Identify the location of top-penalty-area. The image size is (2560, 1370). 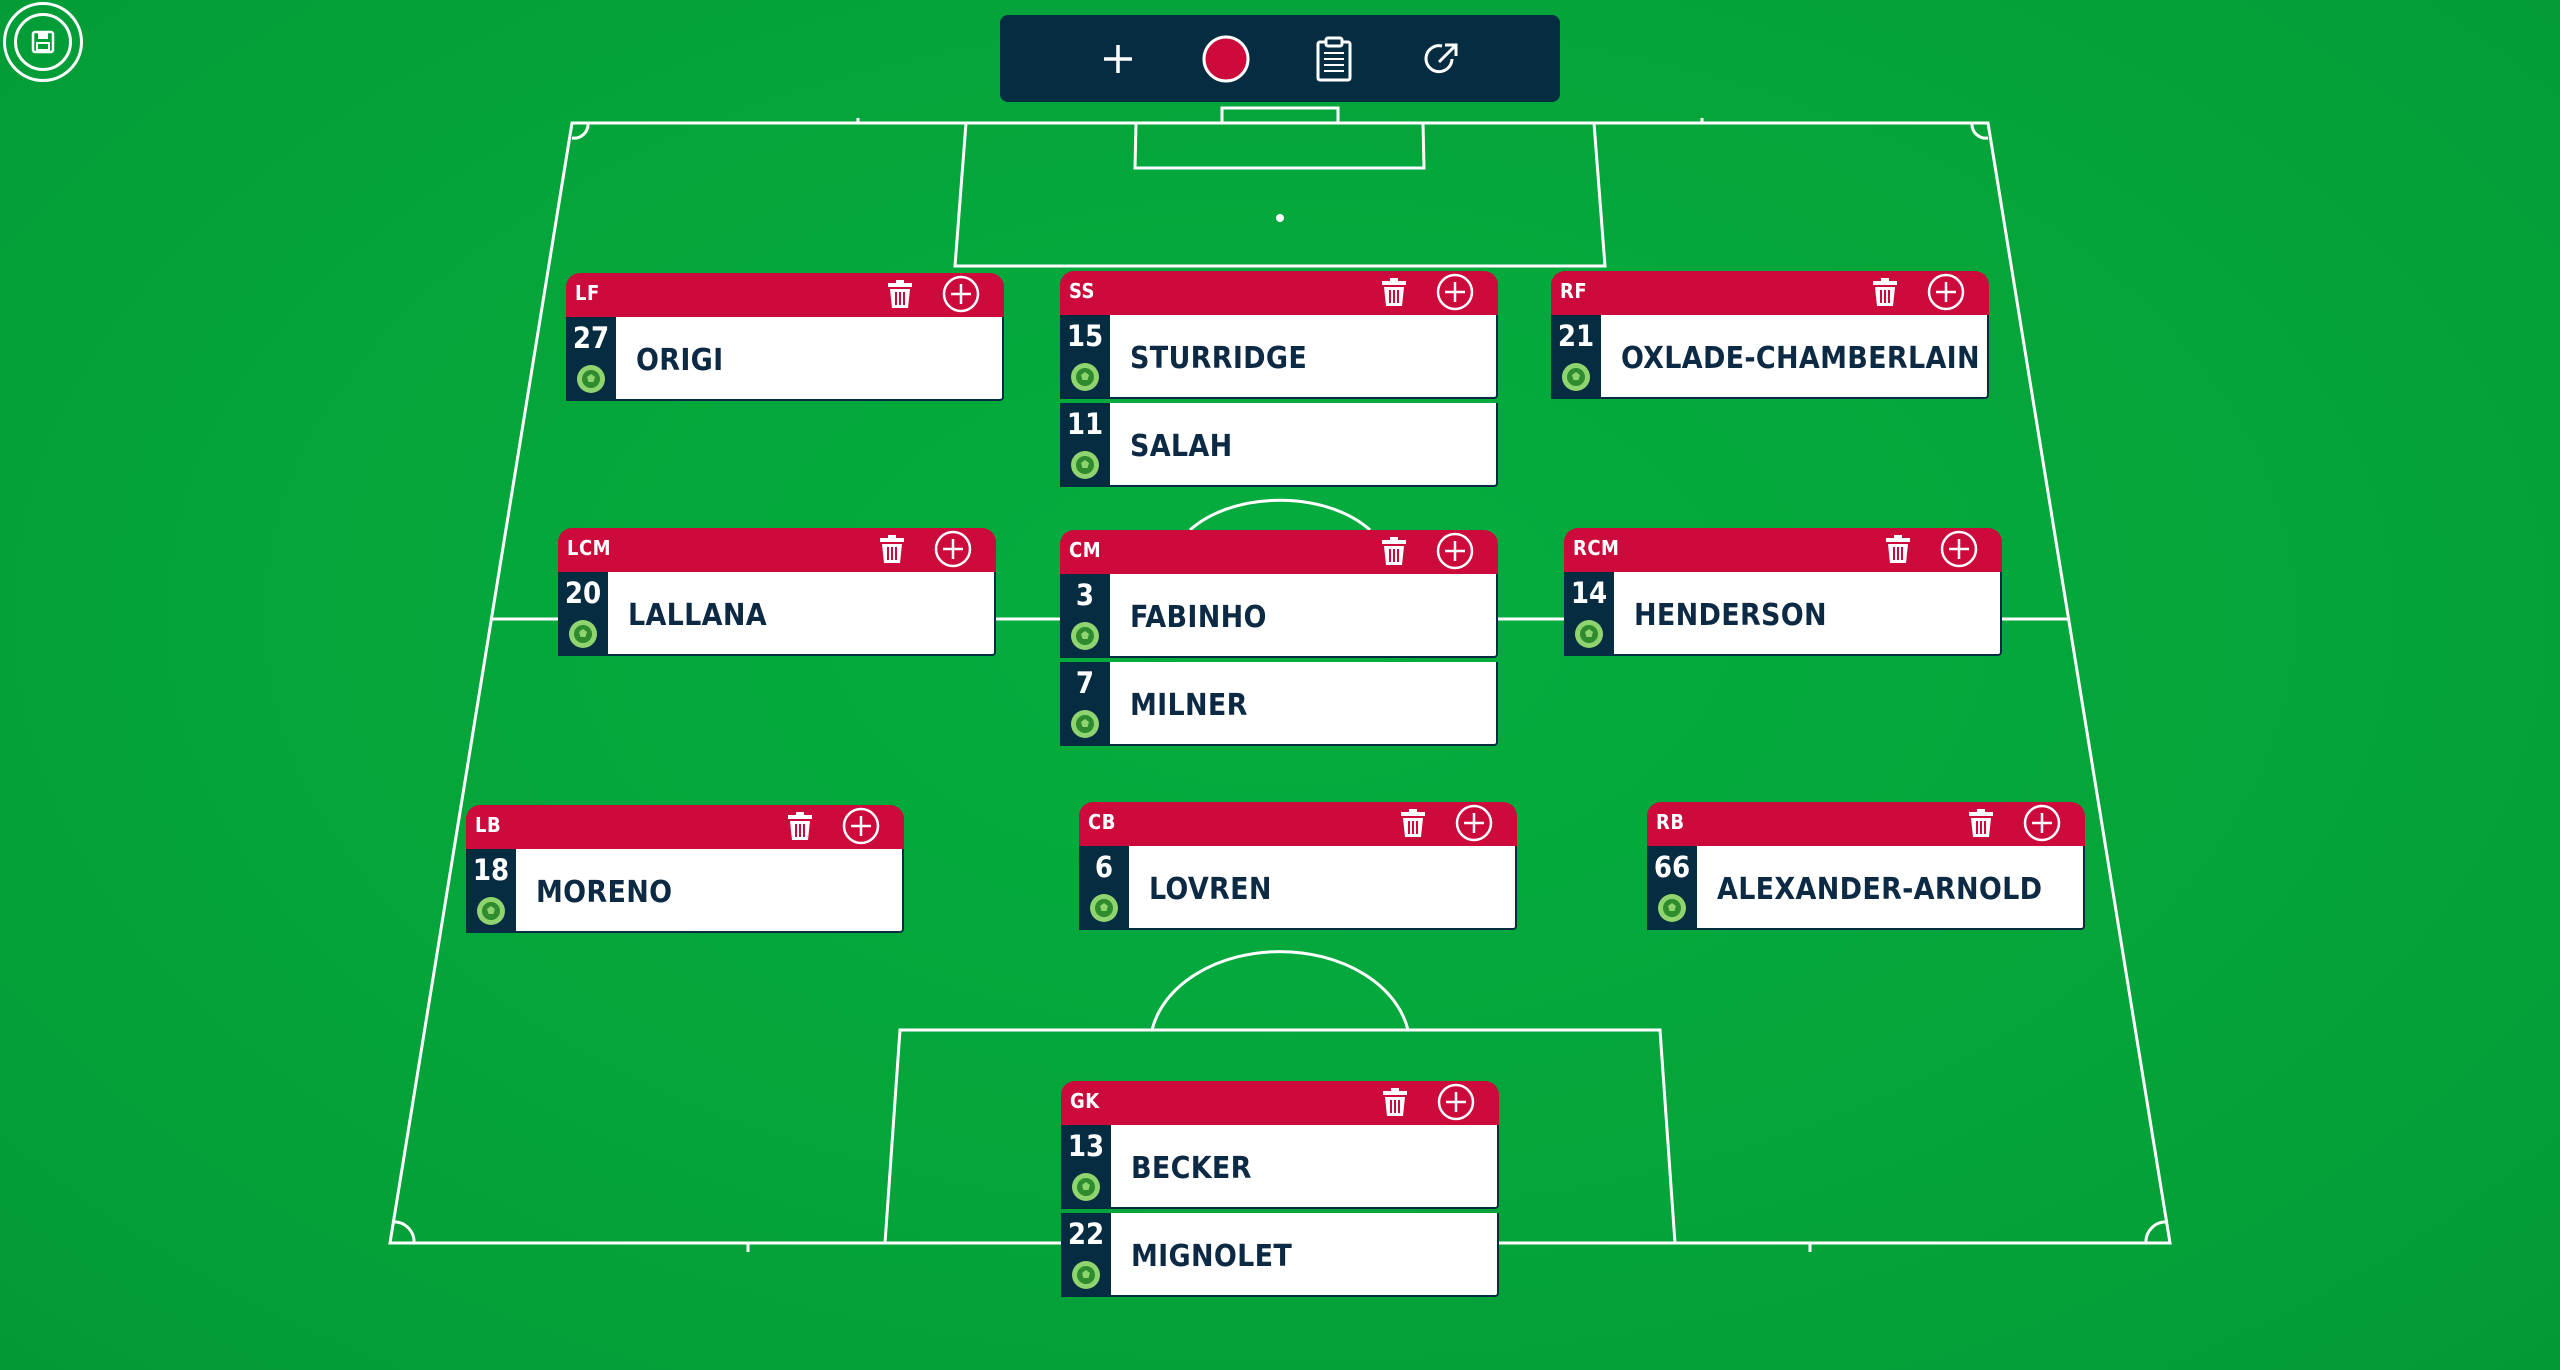
(1280, 195).